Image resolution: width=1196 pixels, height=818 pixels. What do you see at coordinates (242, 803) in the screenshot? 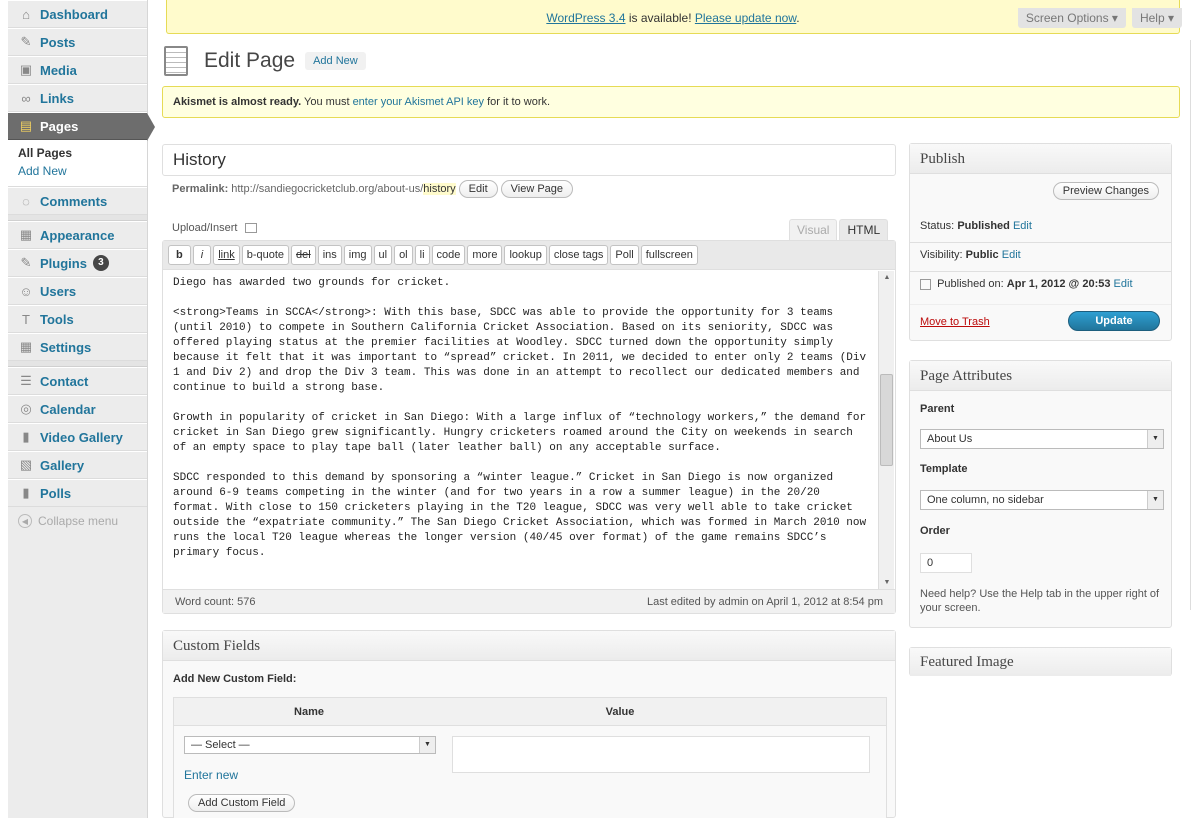
I see `add-custom-field-button: Add Custom Field` at bounding box center [242, 803].